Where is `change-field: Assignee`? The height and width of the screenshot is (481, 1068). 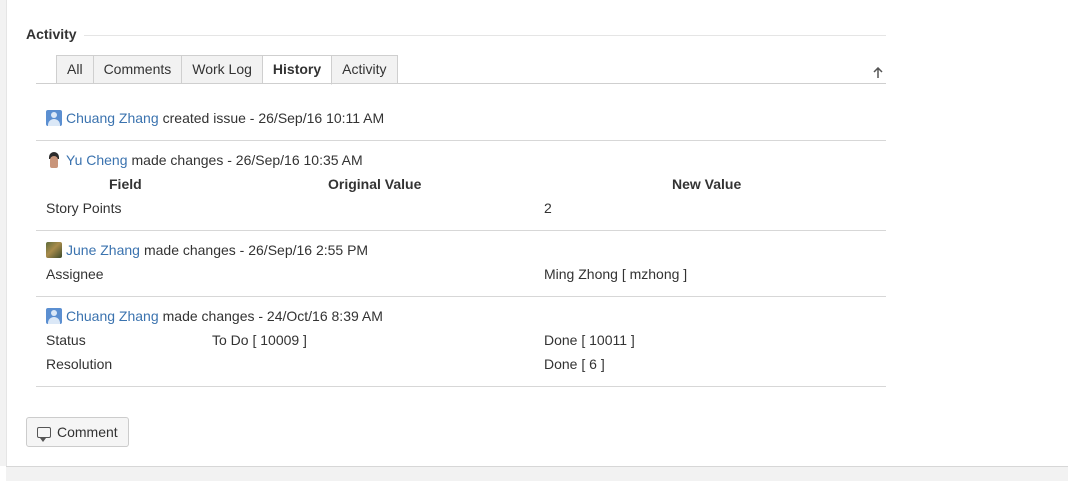
change-field: Assignee is located at coordinates (75, 274).